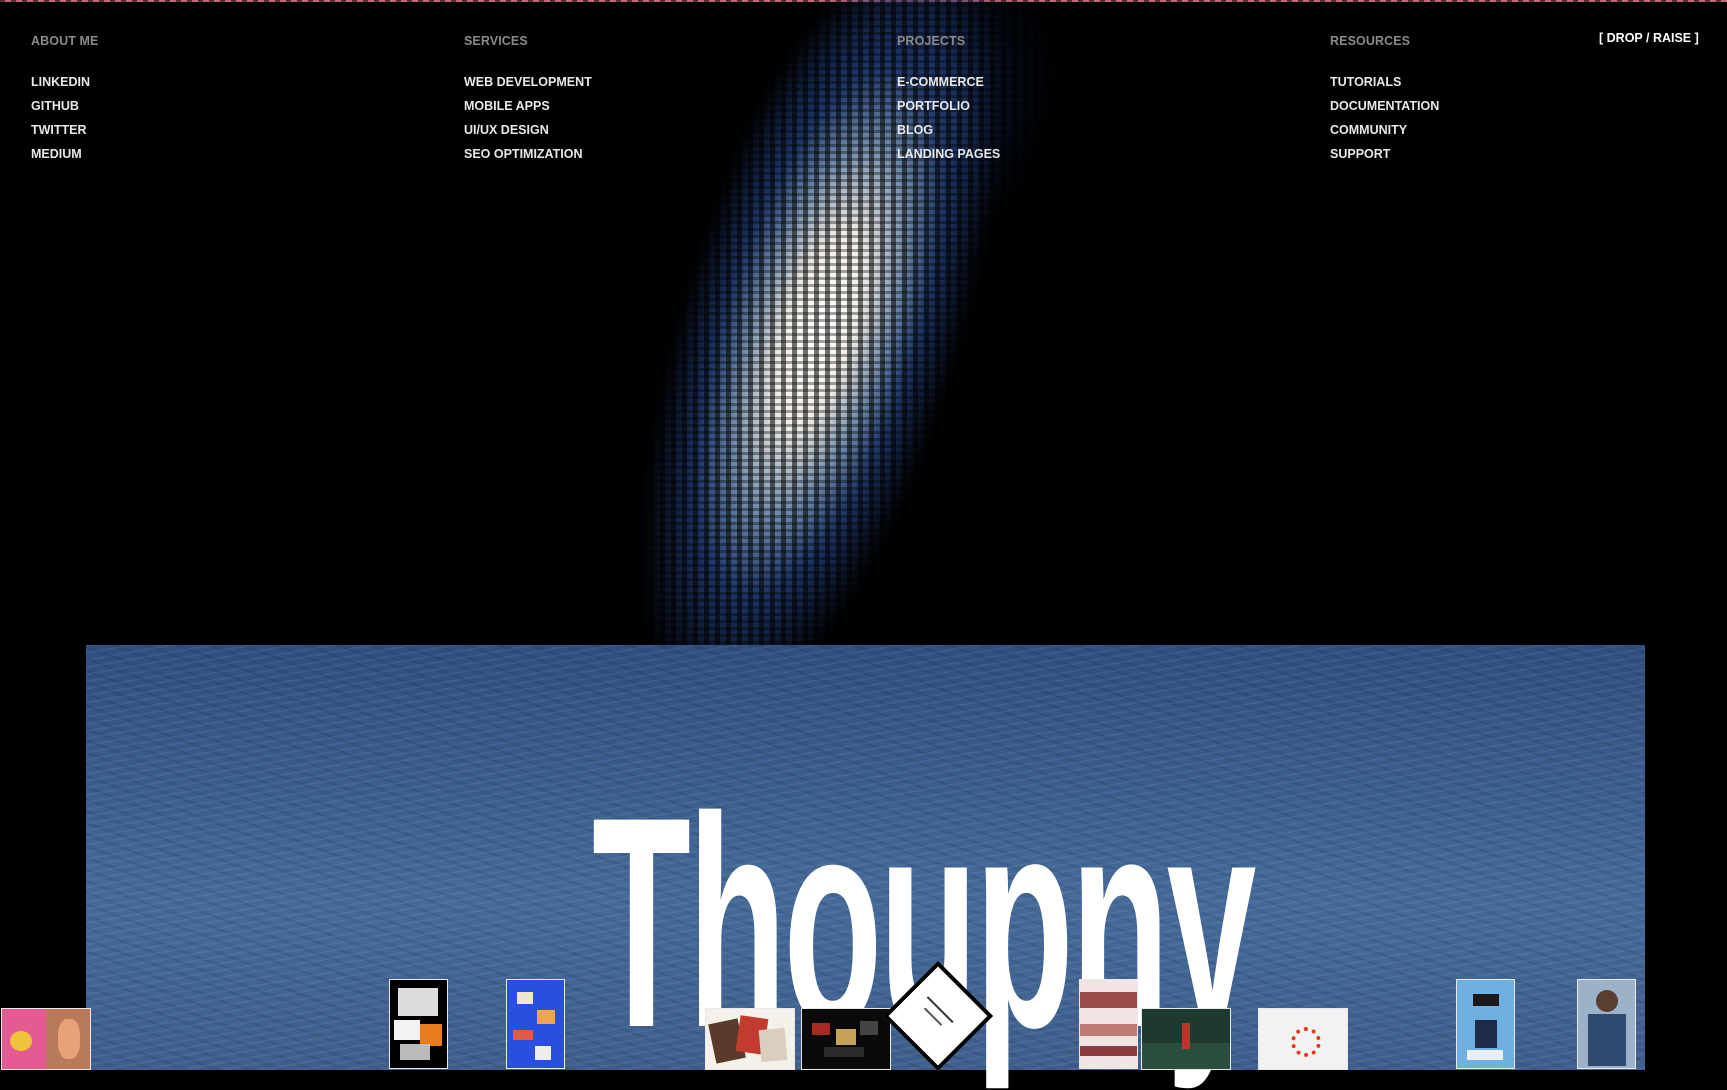 Image resolution: width=1727 pixels, height=1090 pixels. What do you see at coordinates (1384, 154) in the screenshot?
I see `nav-link-support: SUPPORT` at bounding box center [1384, 154].